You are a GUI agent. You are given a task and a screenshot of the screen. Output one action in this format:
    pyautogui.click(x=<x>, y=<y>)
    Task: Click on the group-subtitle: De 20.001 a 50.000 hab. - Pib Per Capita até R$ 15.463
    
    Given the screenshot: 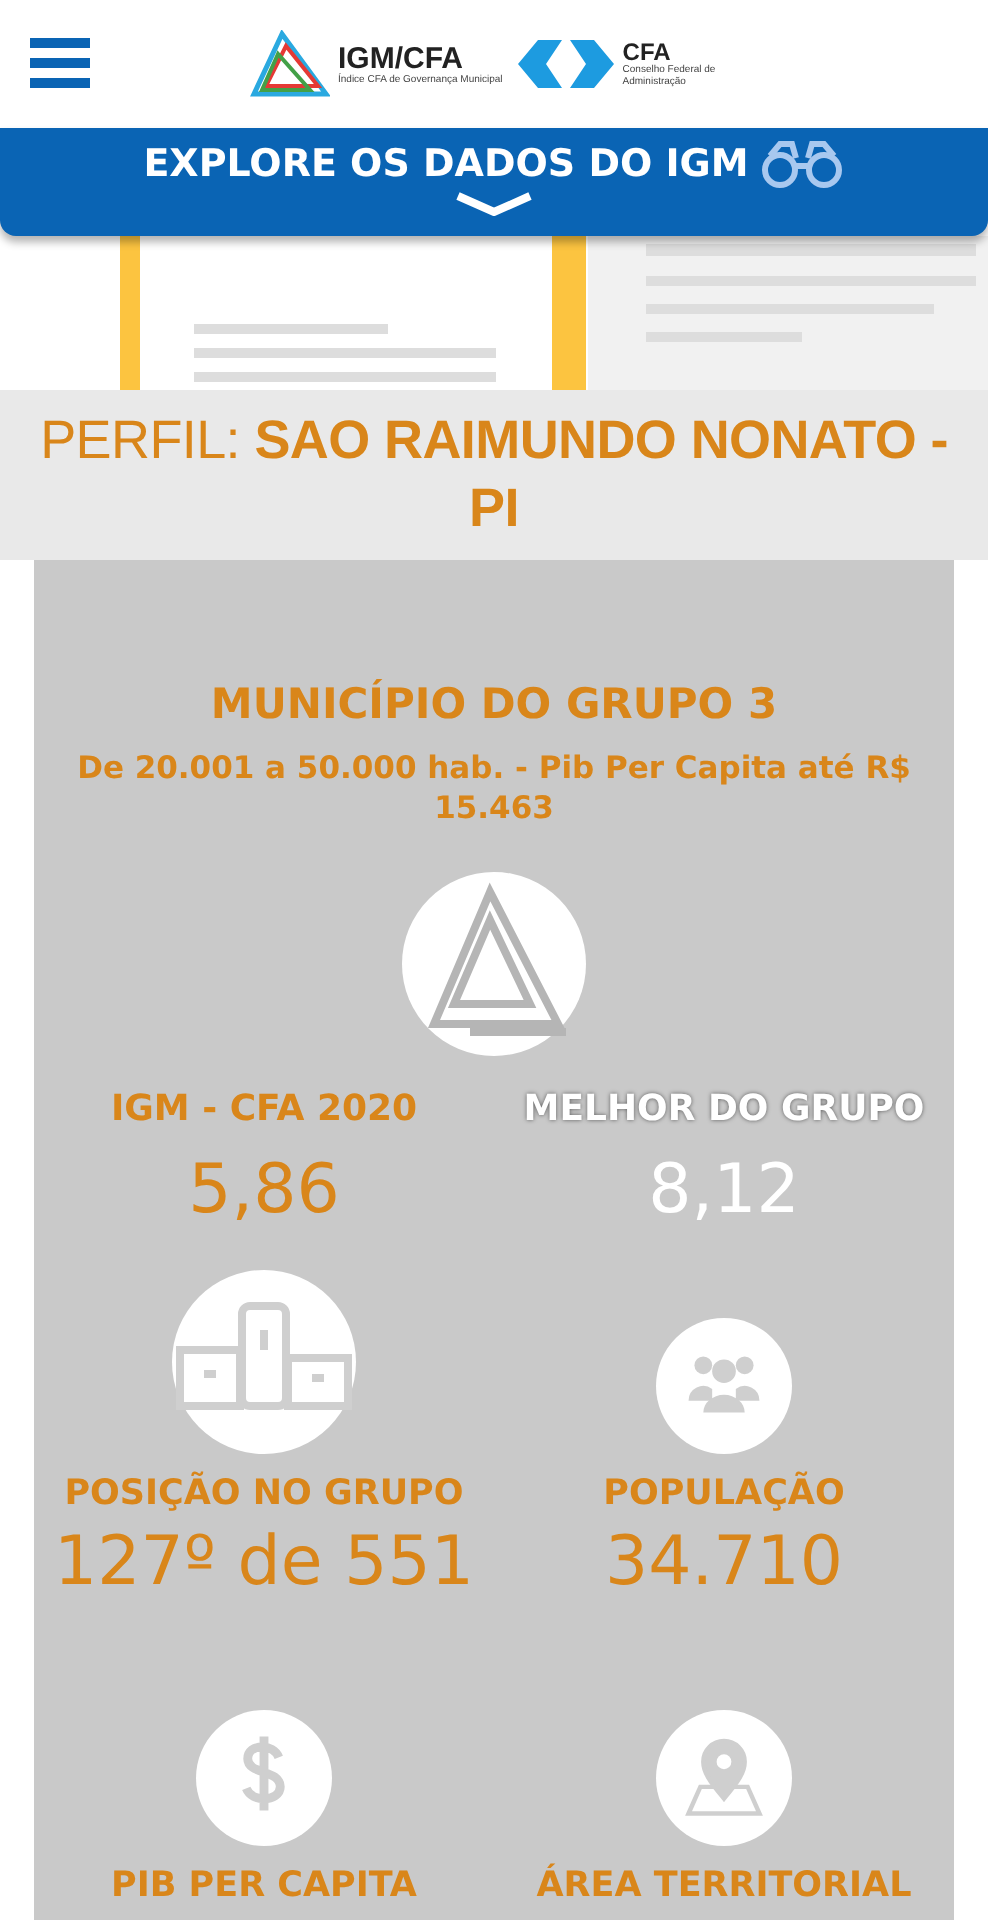 What is the action you would take?
    pyautogui.click(x=494, y=788)
    